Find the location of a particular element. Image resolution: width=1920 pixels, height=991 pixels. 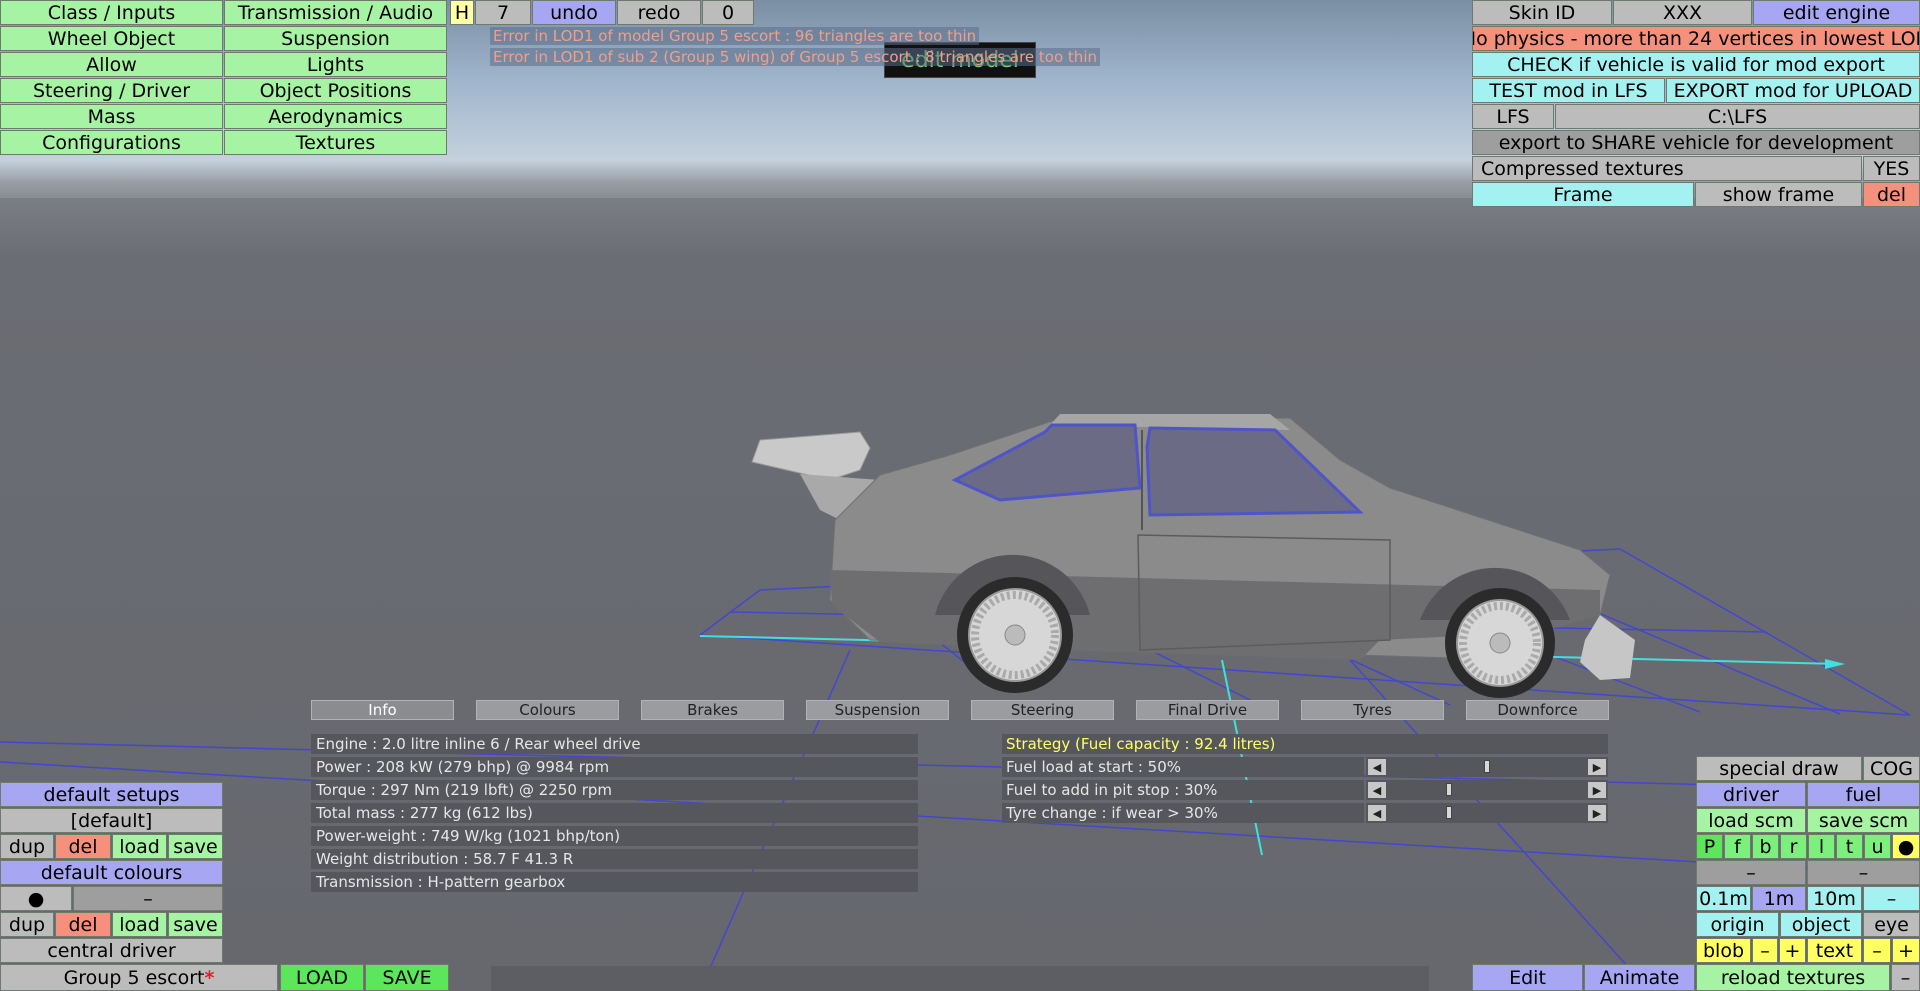

reload-dash-button: – is located at coordinates (1905, 977).